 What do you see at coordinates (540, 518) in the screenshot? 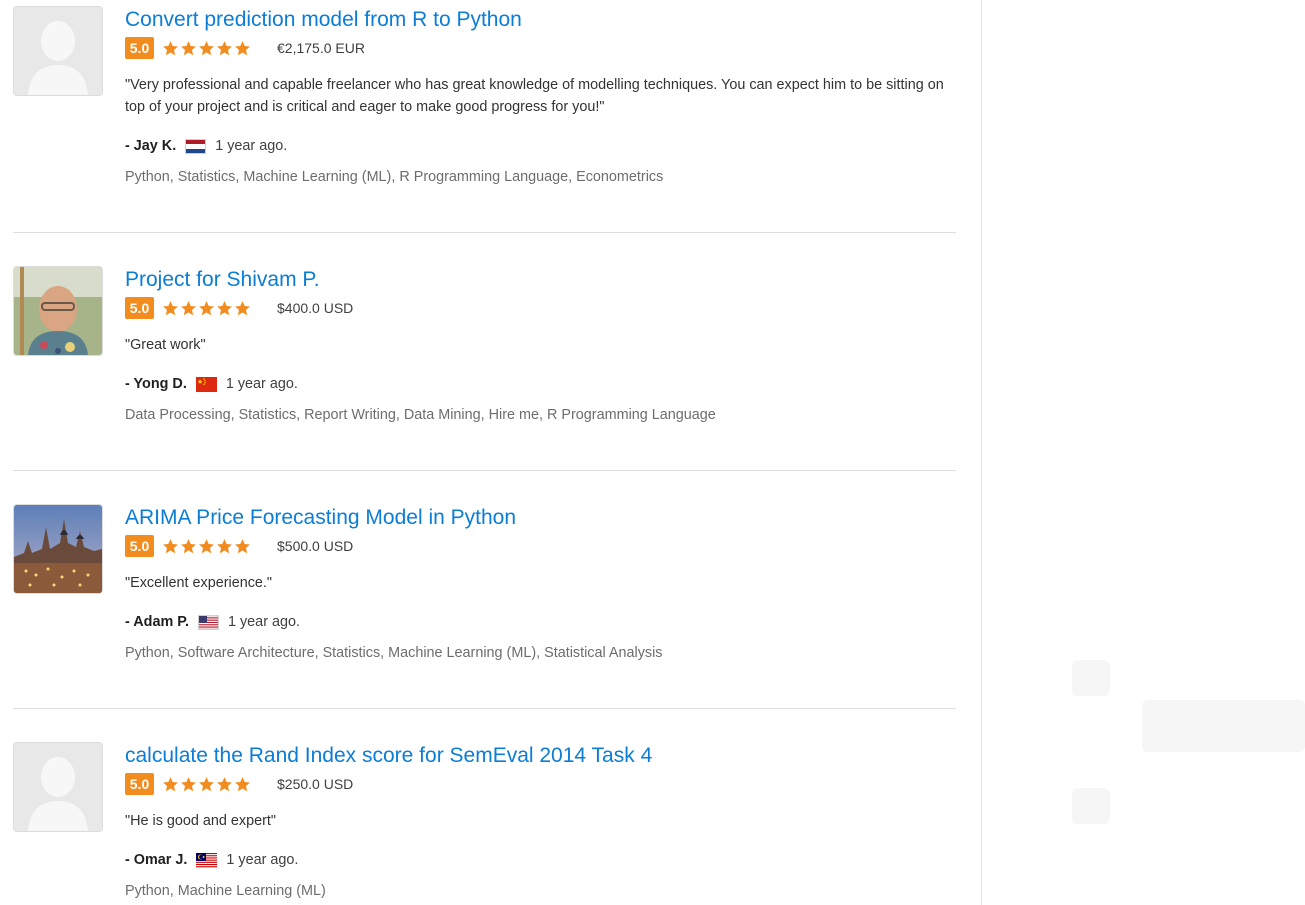
I see `review-title-link: ARIMA Price Forecasting Model in Python` at bounding box center [540, 518].